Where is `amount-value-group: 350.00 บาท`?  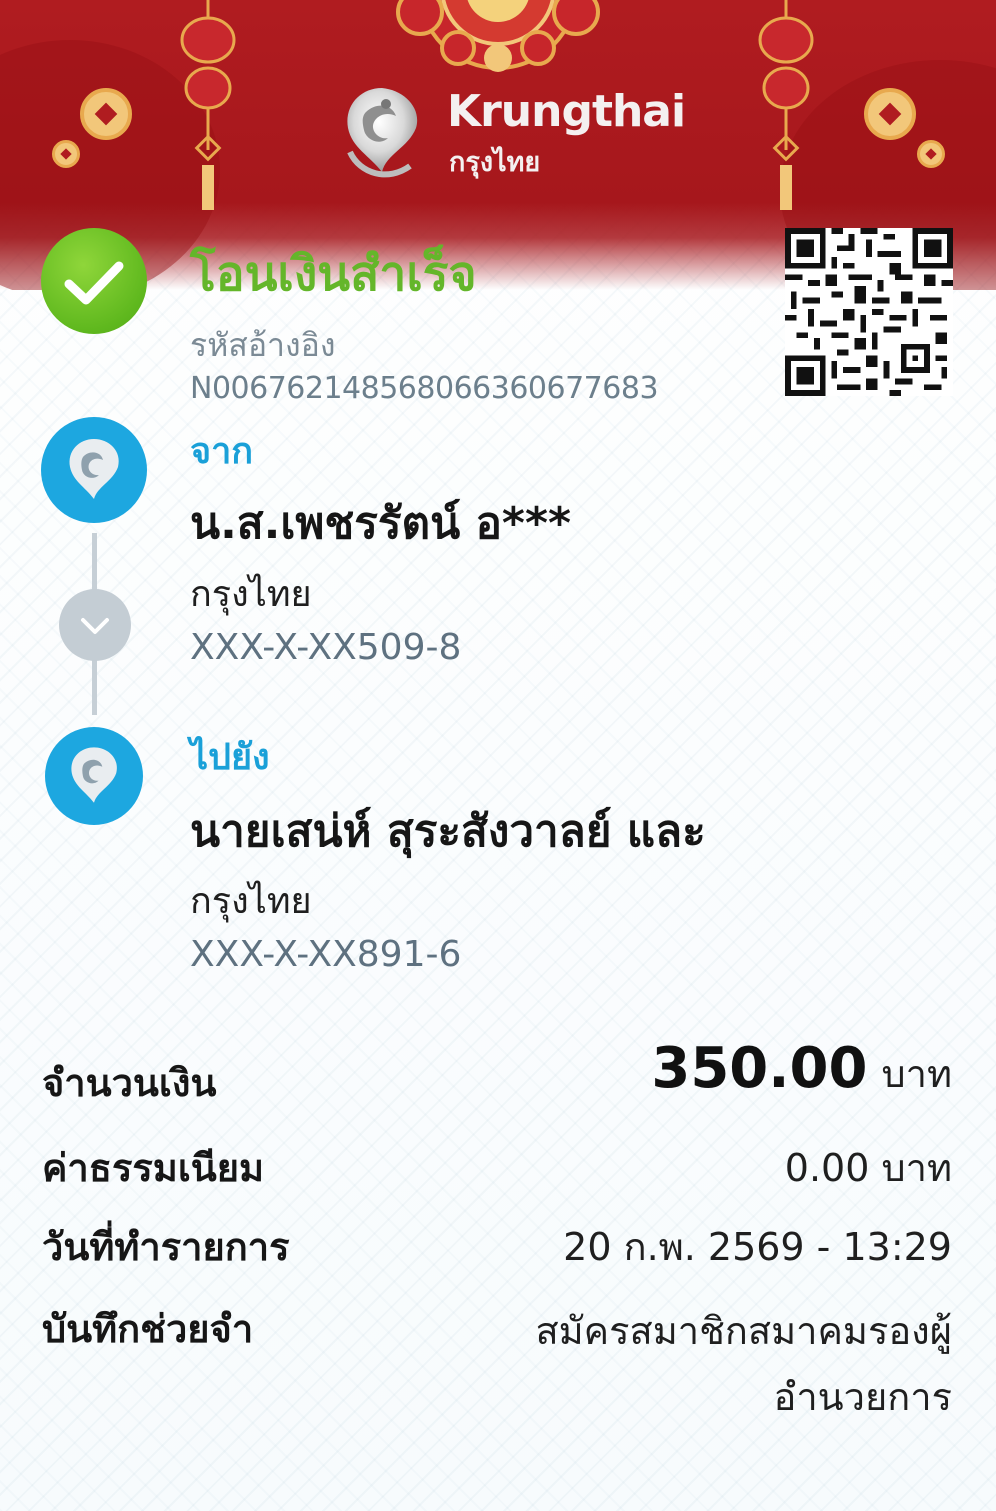
amount-value-group: 350.00 บาท is located at coordinates (801, 1070).